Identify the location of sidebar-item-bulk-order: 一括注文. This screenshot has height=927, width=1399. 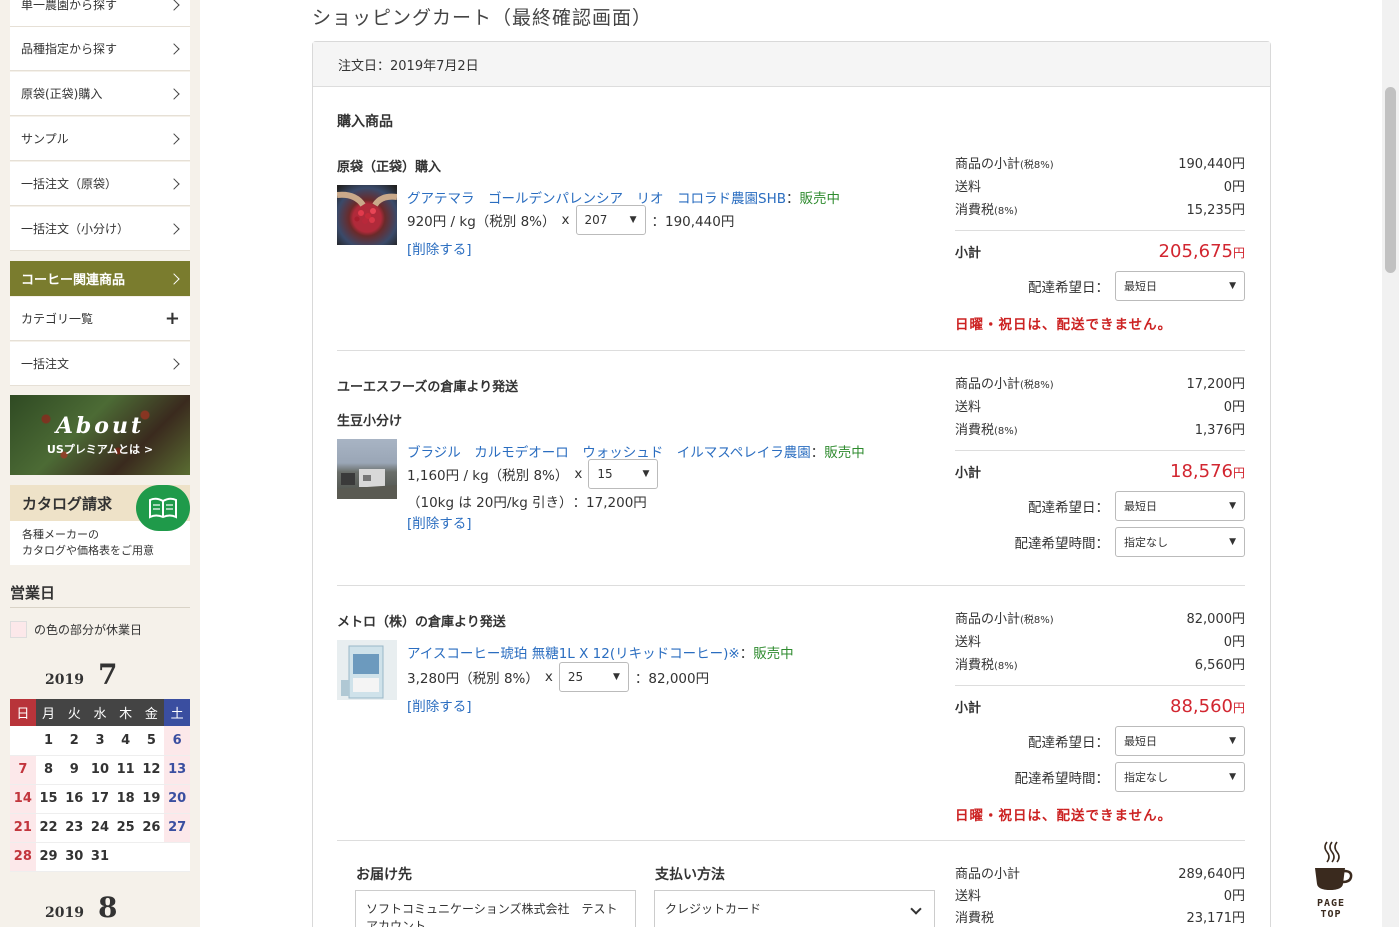
(100, 364).